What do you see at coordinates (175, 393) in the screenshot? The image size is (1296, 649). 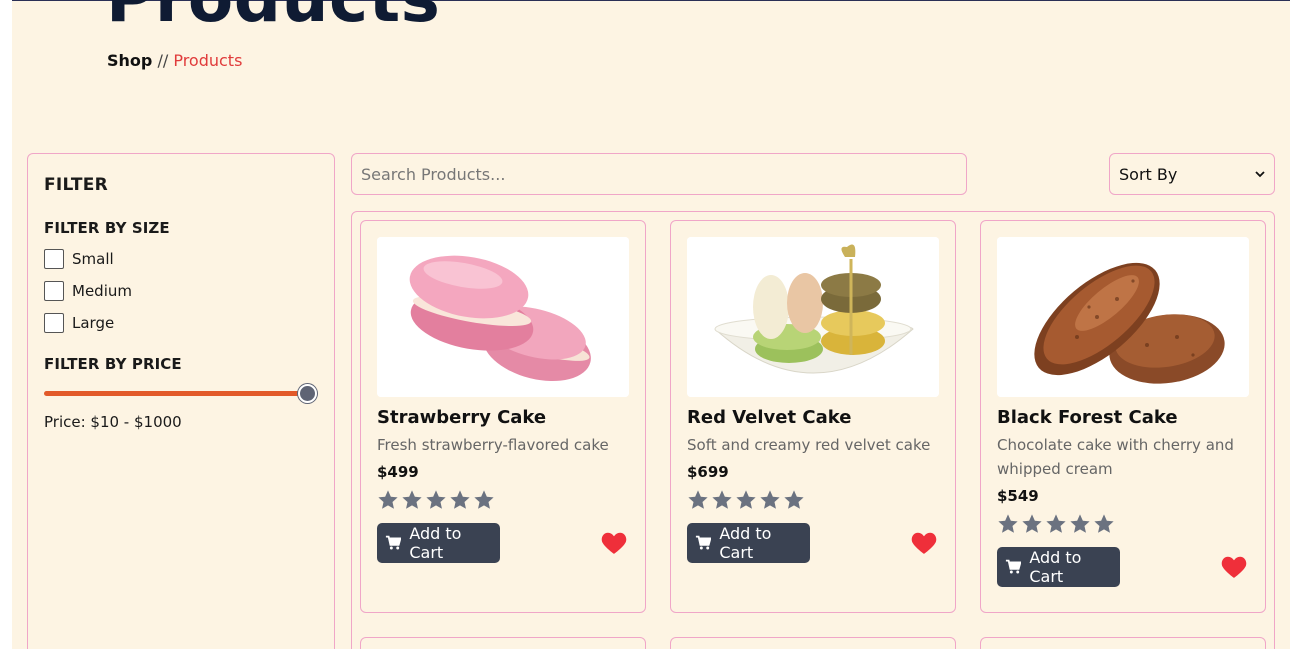 I see `price-slider-track` at bounding box center [175, 393].